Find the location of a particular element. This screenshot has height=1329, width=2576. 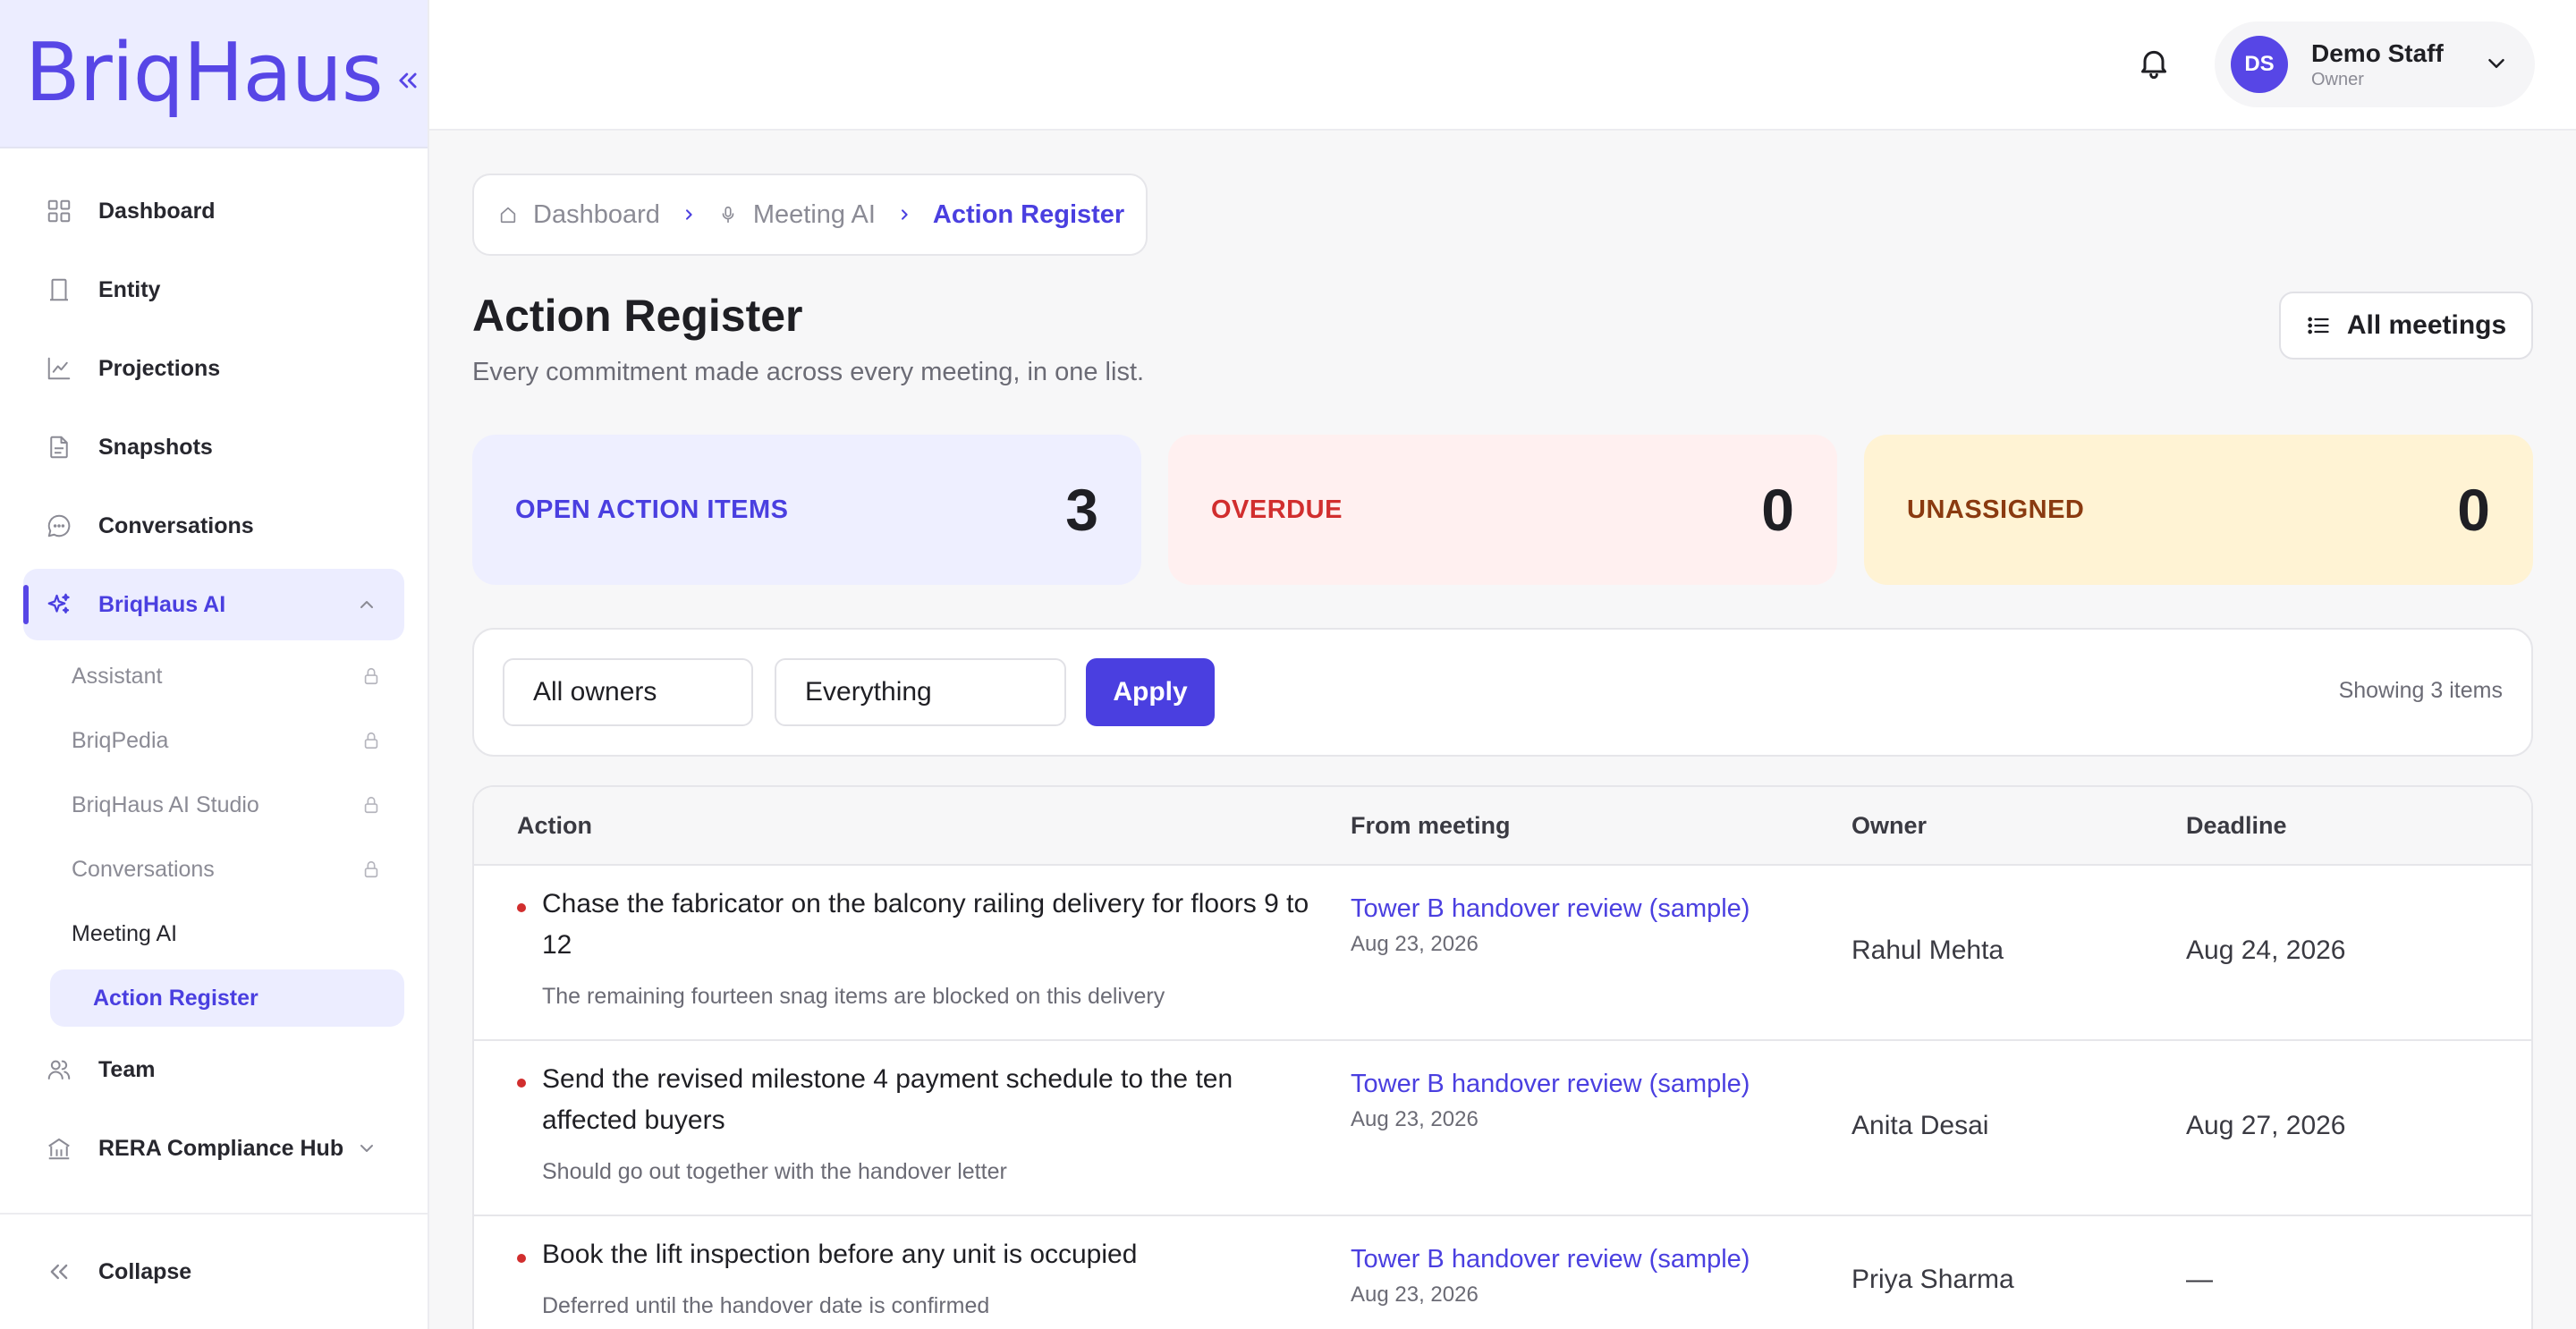

sidebar-item-dashboard: Dashboard is located at coordinates (213, 211).